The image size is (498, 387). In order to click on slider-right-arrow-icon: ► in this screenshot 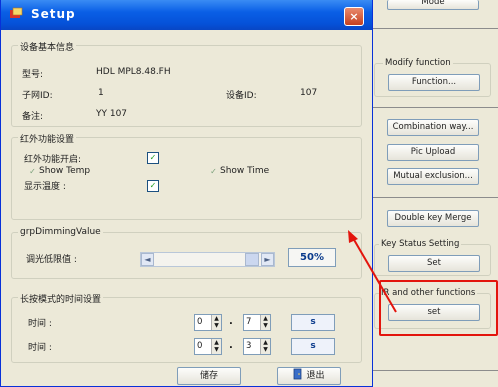, I will do `click(267, 259)`.